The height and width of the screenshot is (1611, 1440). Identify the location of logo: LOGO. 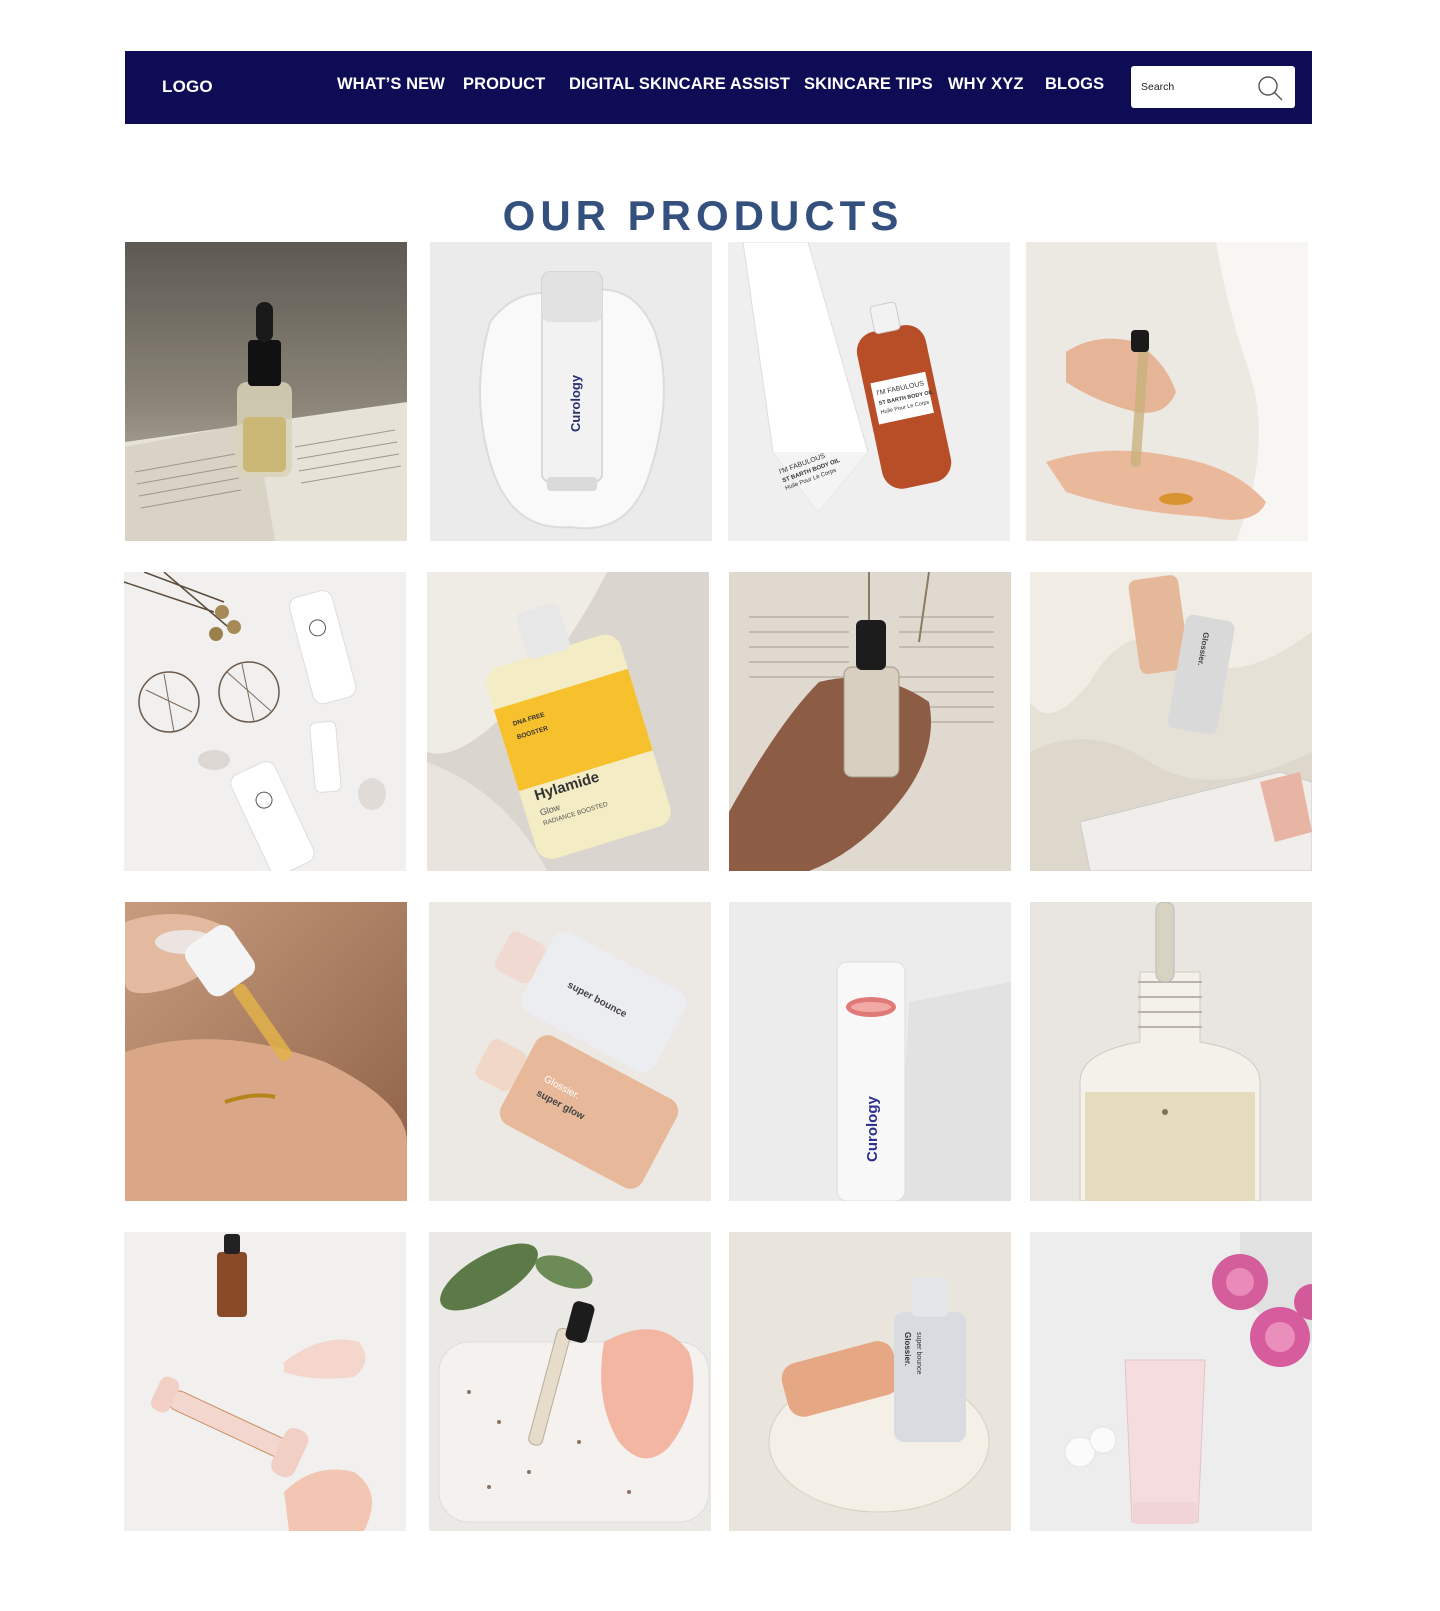
(187, 87).